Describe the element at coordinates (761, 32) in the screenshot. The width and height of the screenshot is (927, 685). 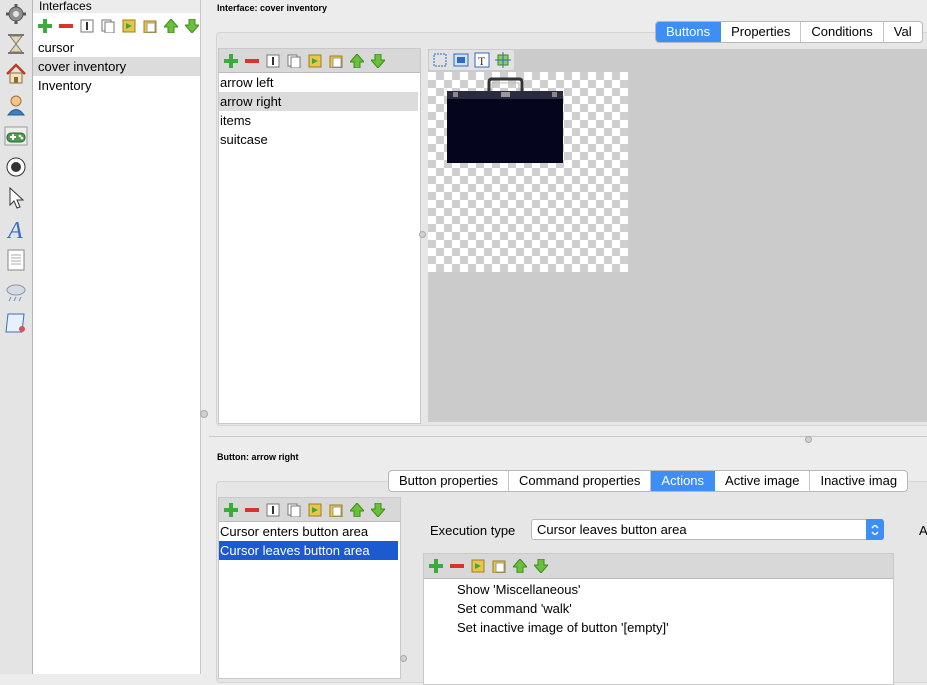
I see `tab-properties: Properties` at that location.